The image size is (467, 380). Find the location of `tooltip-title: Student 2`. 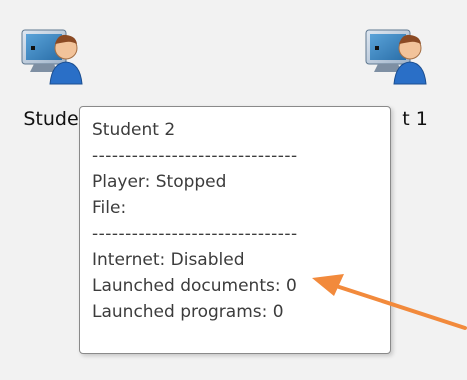

tooltip-title: Student 2 is located at coordinates (134, 130).